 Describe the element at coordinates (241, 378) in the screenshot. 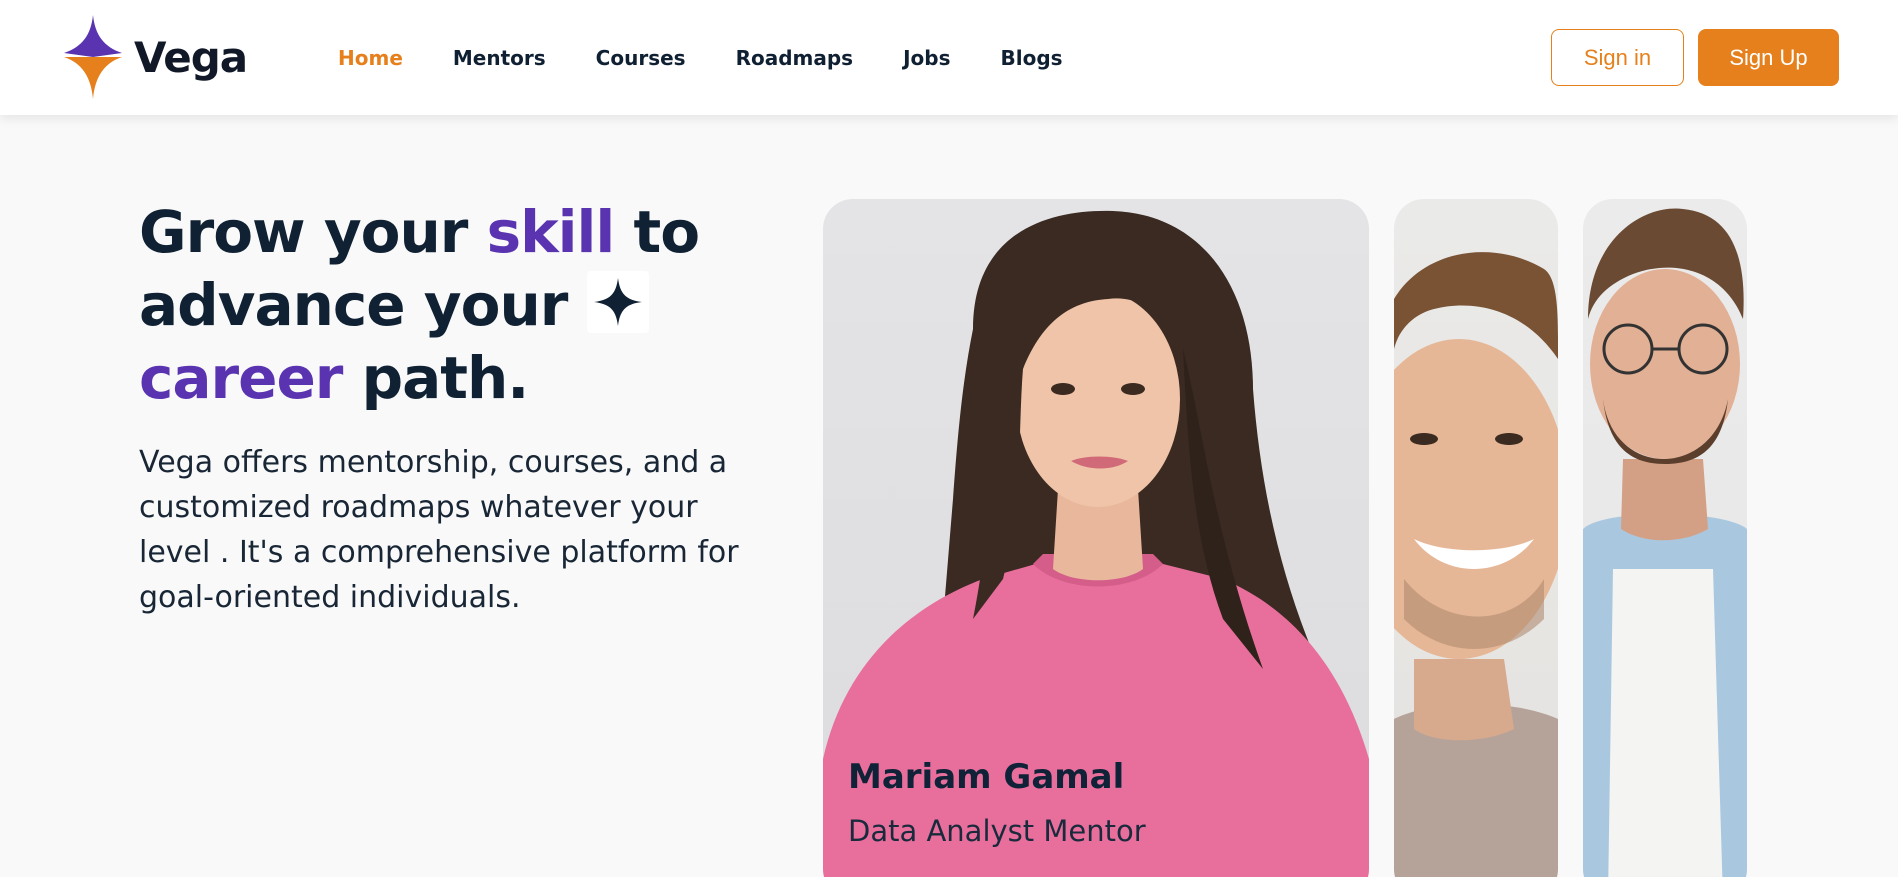

I see `hero-title-career: career` at that location.